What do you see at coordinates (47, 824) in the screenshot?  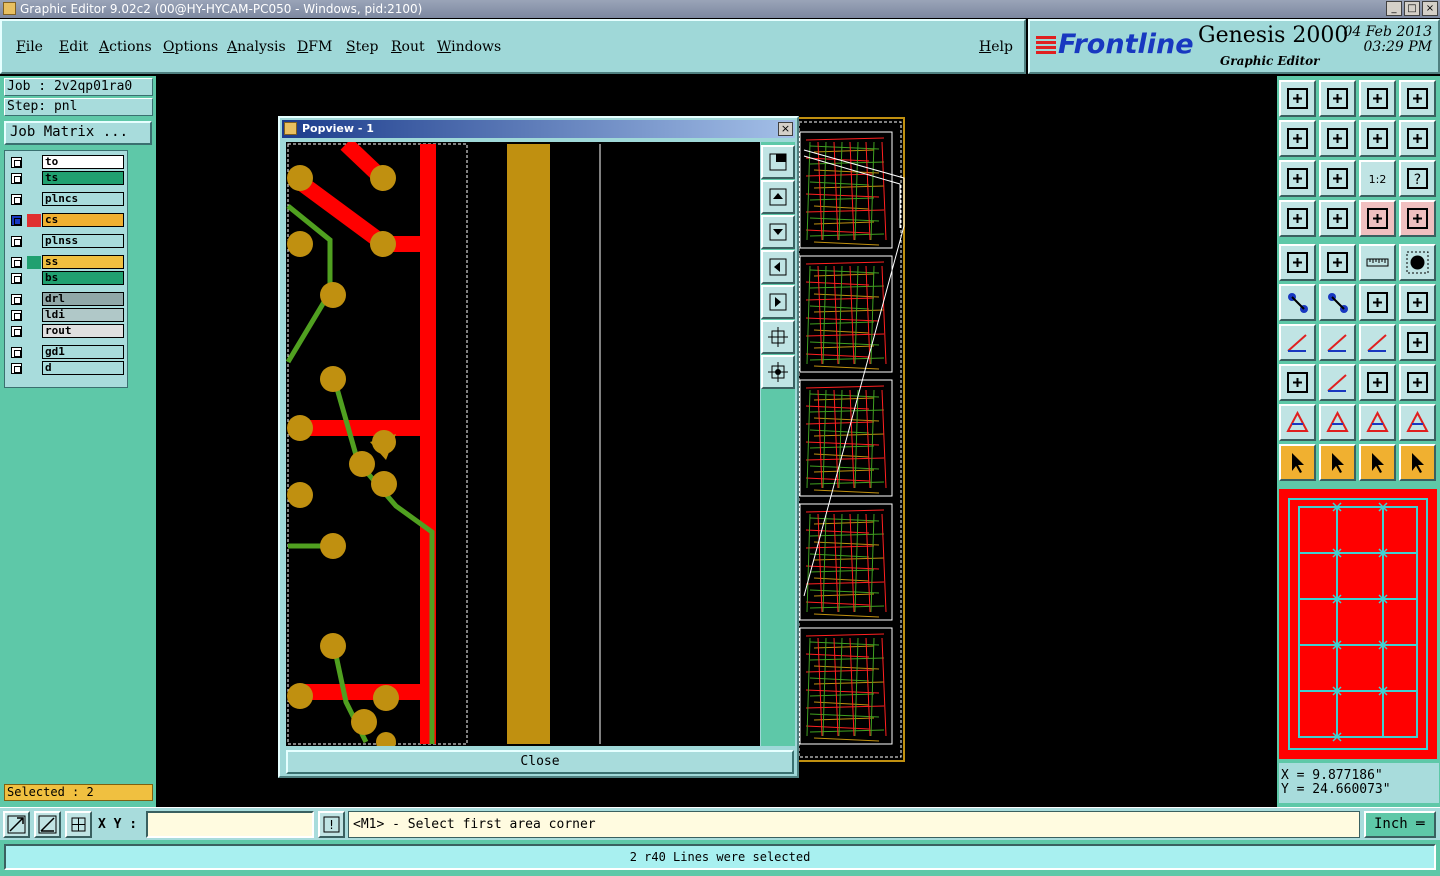 I see `snap-angle-button` at bounding box center [47, 824].